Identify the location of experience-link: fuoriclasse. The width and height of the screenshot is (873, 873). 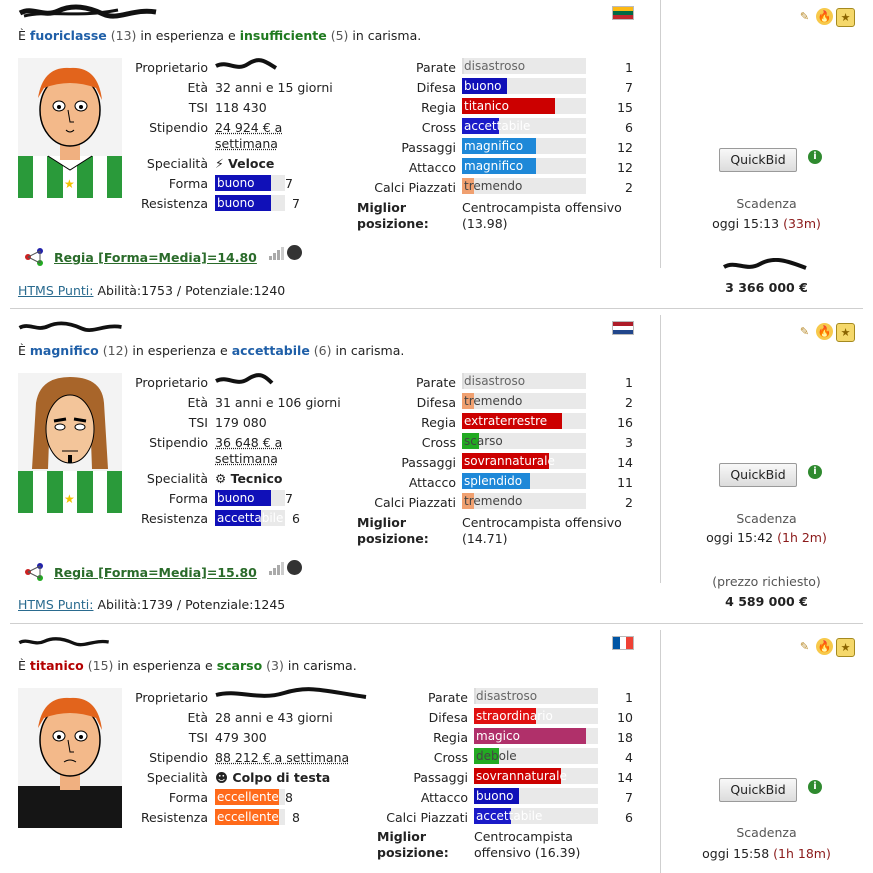
(68, 35).